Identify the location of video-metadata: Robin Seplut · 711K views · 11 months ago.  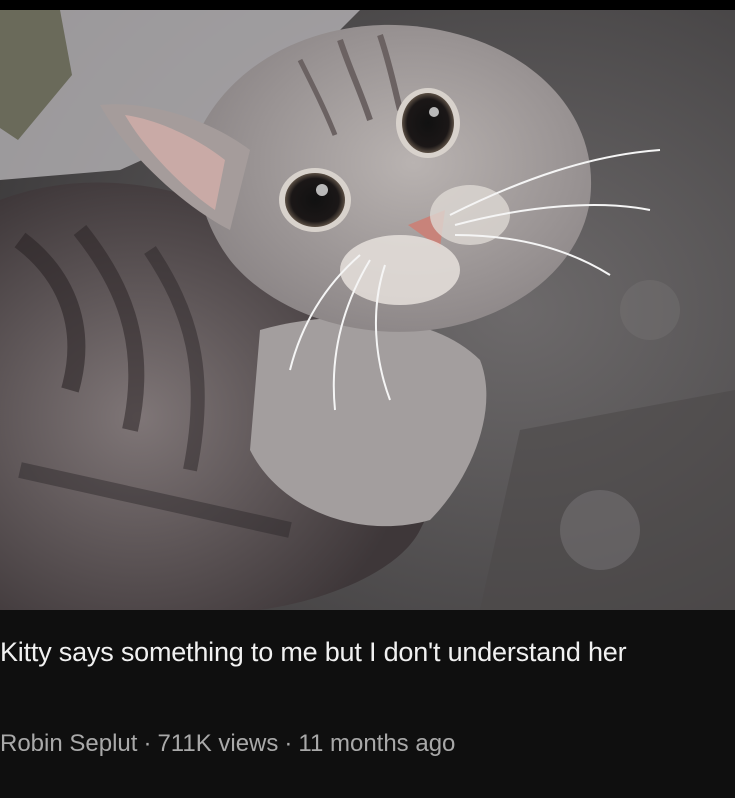
(367, 744).